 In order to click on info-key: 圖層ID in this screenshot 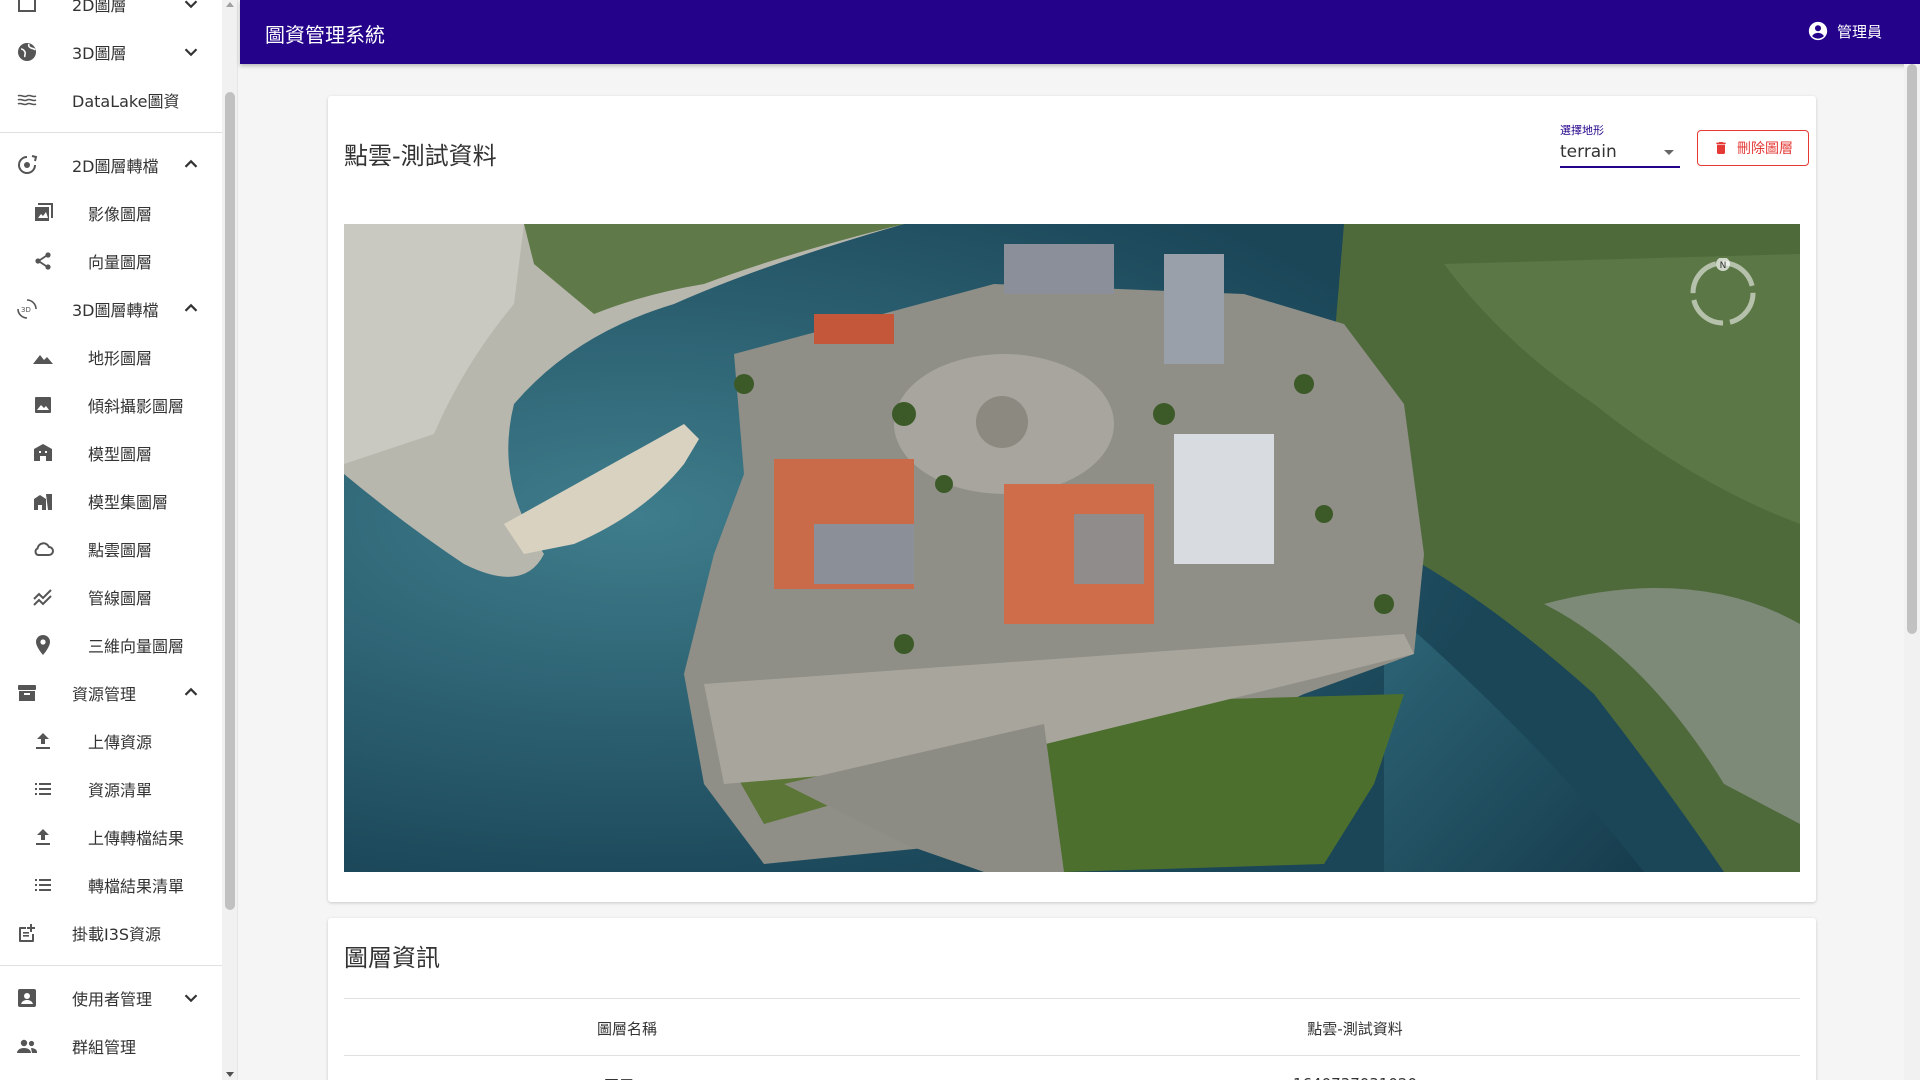, I will do `click(627, 1077)`.